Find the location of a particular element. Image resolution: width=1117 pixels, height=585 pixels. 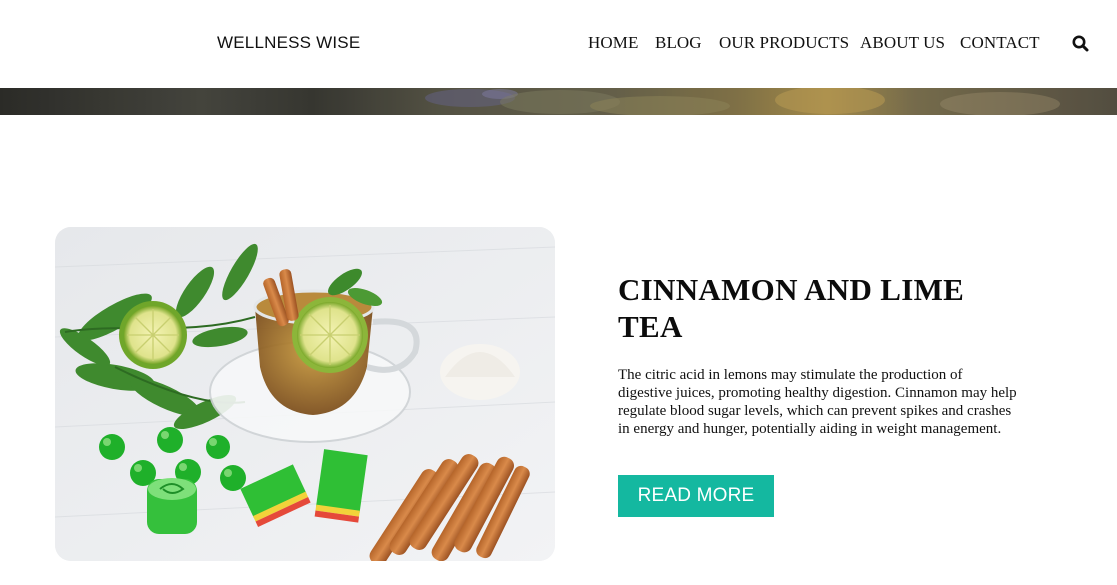

brand-logo: WELLNESS WISE is located at coordinates (288, 43).